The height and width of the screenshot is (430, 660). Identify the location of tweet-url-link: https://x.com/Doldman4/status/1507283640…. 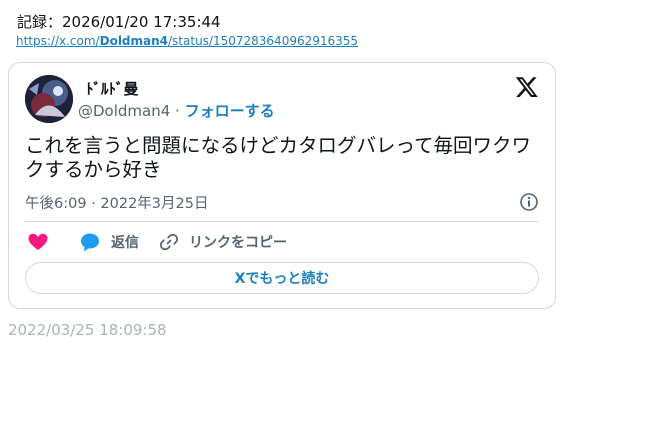
(187, 41).